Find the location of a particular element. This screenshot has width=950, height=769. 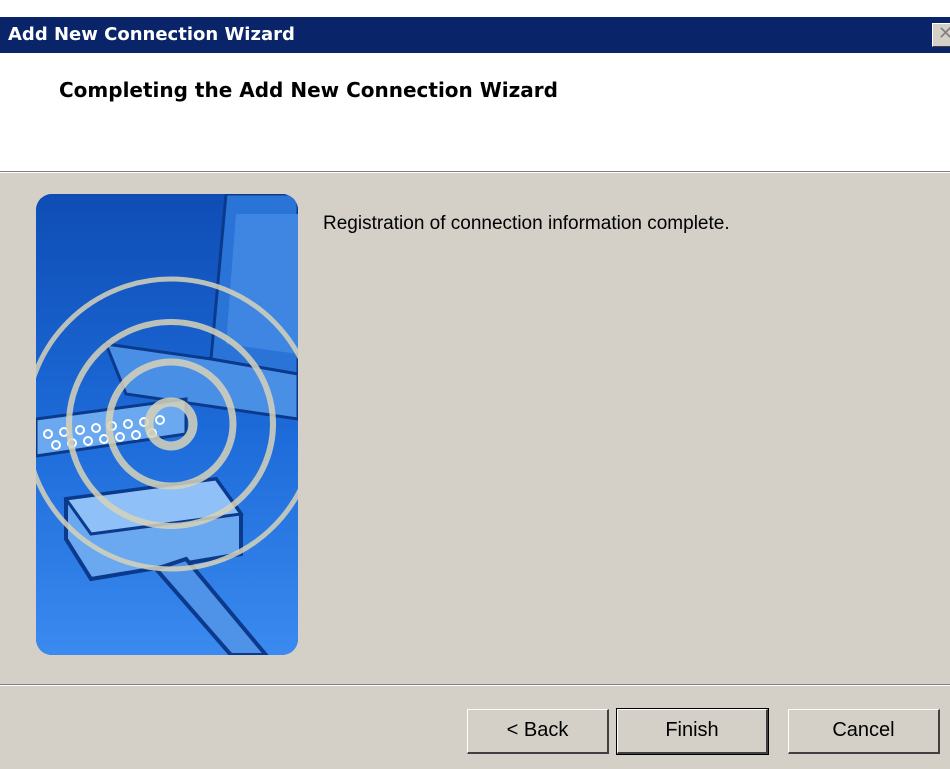

close-icon: ✕ is located at coordinates (944, 33).